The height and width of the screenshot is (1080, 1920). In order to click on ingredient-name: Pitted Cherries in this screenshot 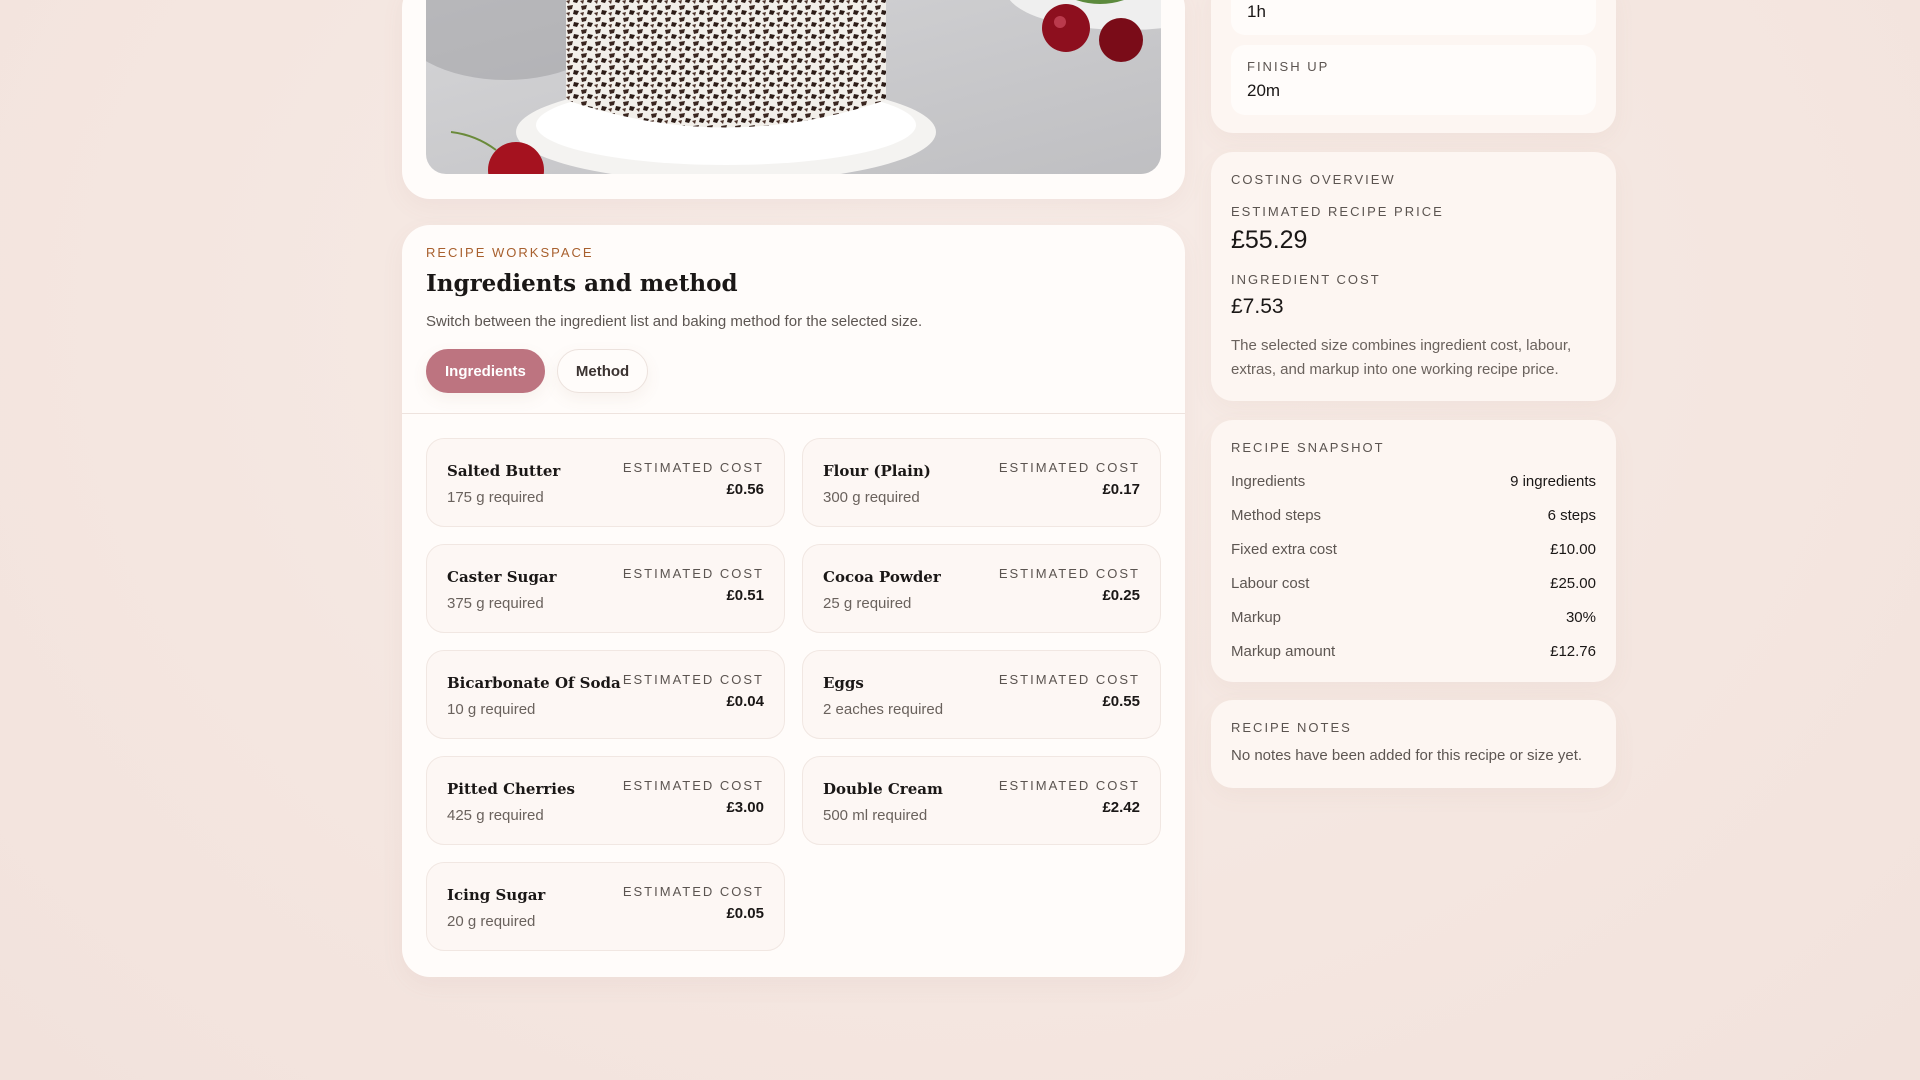, I will do `click(511, 789)`.